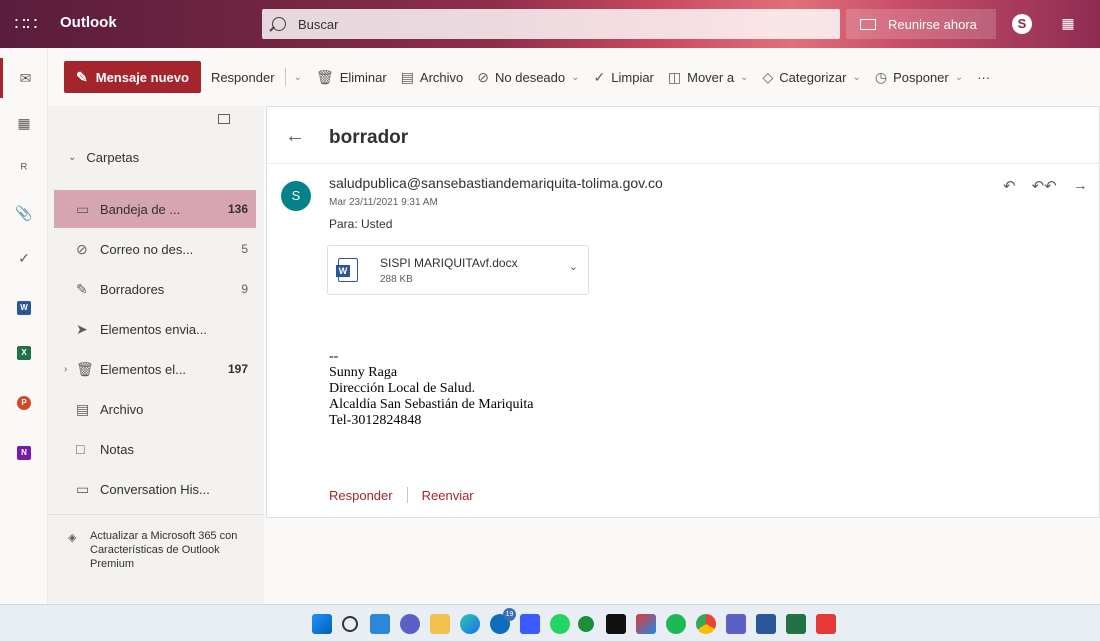  What do you see at coordinates (132, 77) in the screenshot?
I see `new-message-button: ✎ Mensaje nuevo` at bounding box center [132, 77].